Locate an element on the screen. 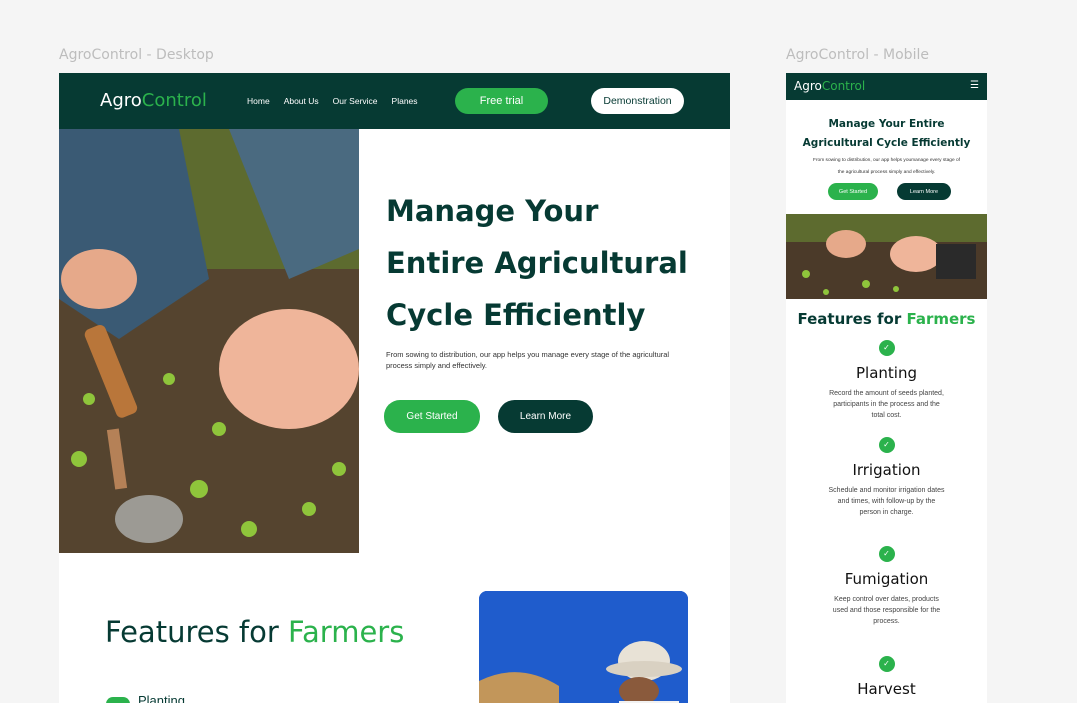  mobile-logo: AgroControl is located at coordinates (829, 86).